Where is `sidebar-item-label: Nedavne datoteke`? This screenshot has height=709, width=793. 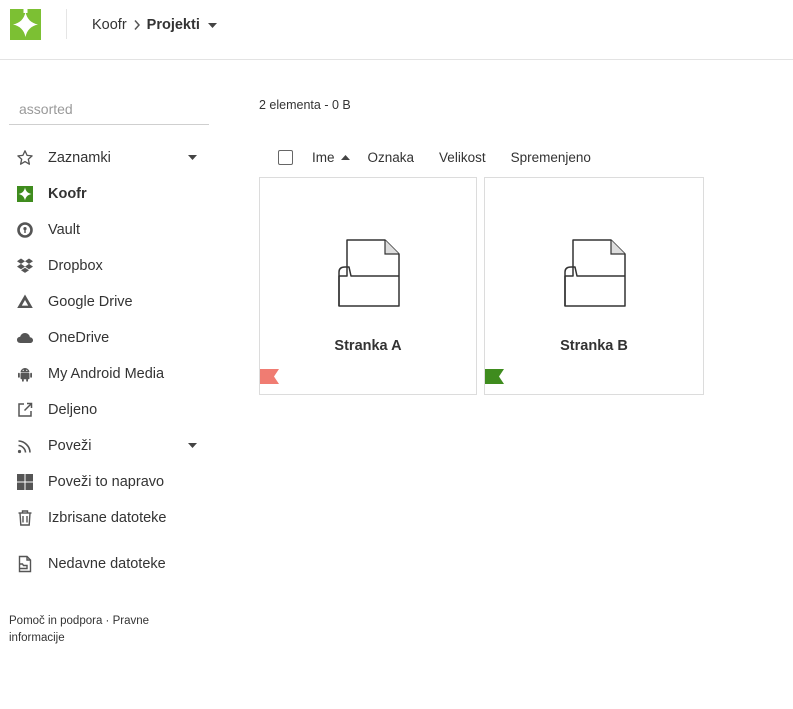
sidebar-item-label: Nedavne datoteke is located at coordinates (107, 564).